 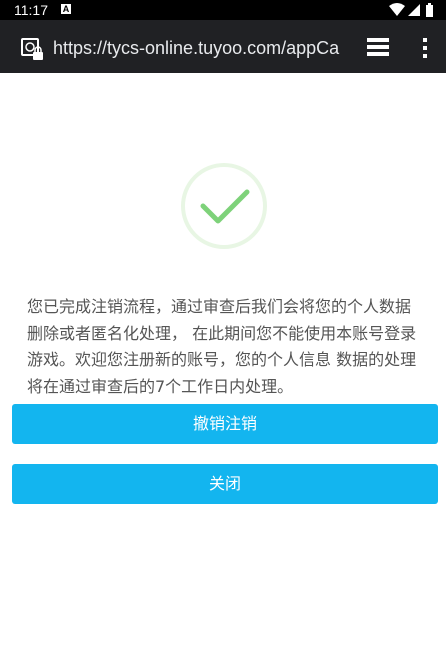 I want to click on battery-icon, so click(x=429, y=10).